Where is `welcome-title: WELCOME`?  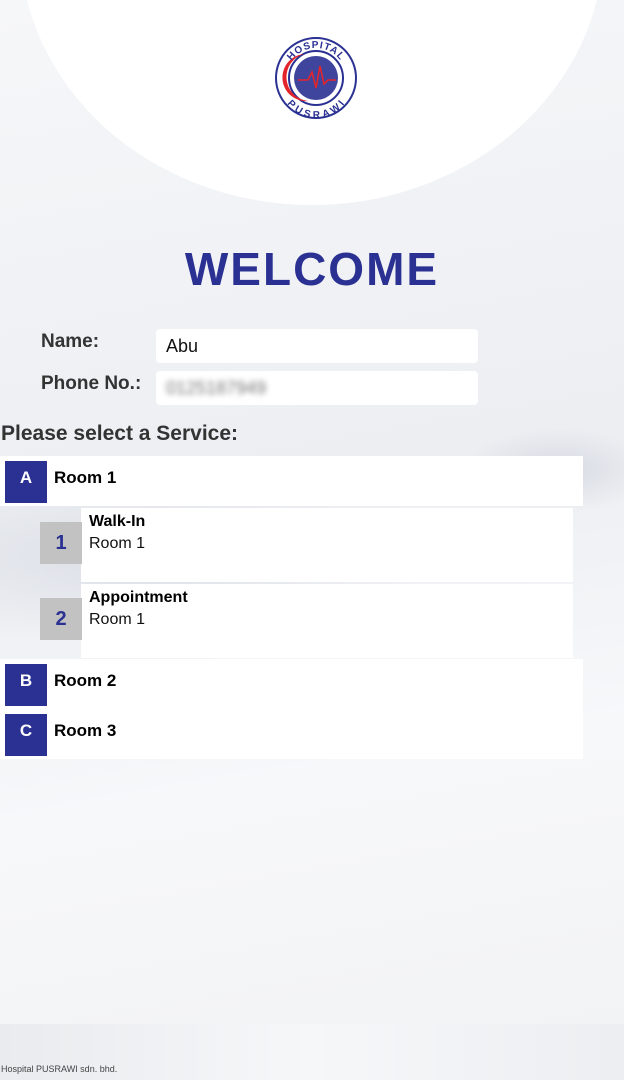
welcome-title: WELCOME is located at coordinates (312, 269).